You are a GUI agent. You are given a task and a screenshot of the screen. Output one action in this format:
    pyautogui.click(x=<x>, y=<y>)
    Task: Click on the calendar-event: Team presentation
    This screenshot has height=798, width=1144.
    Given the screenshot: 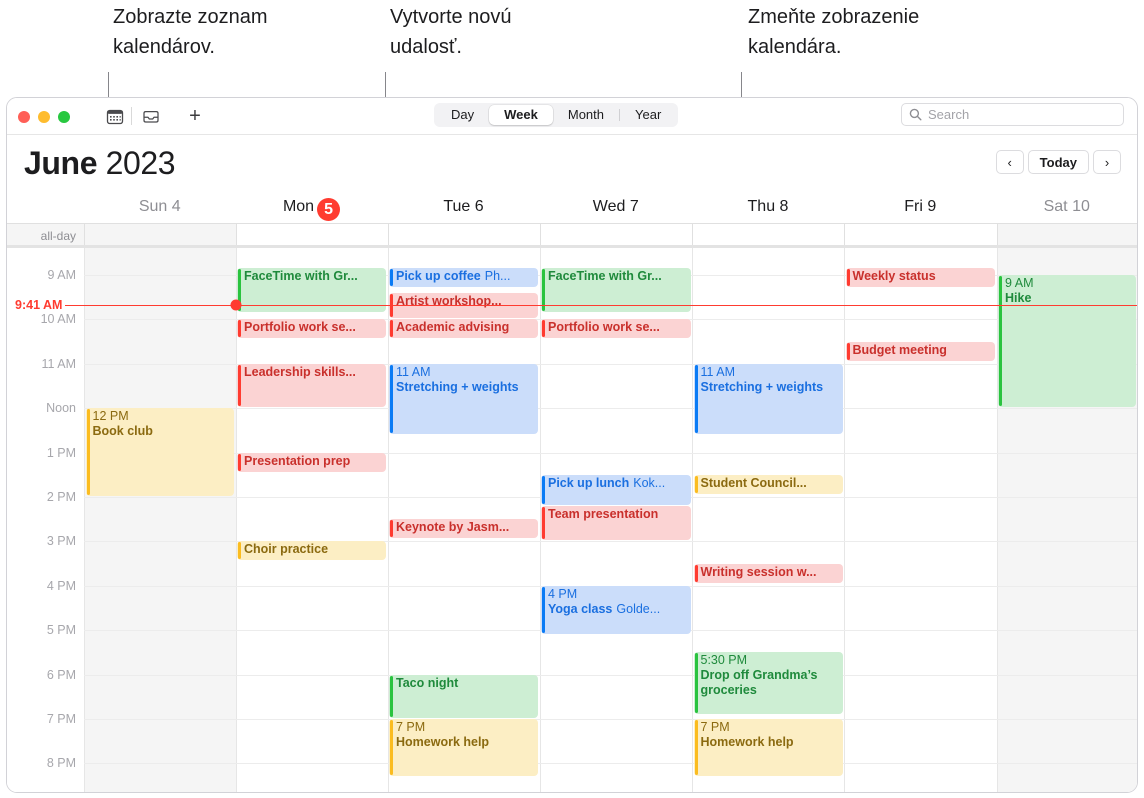 What is the action you would take?
    pyautogui.click(x=616, y=523)
    